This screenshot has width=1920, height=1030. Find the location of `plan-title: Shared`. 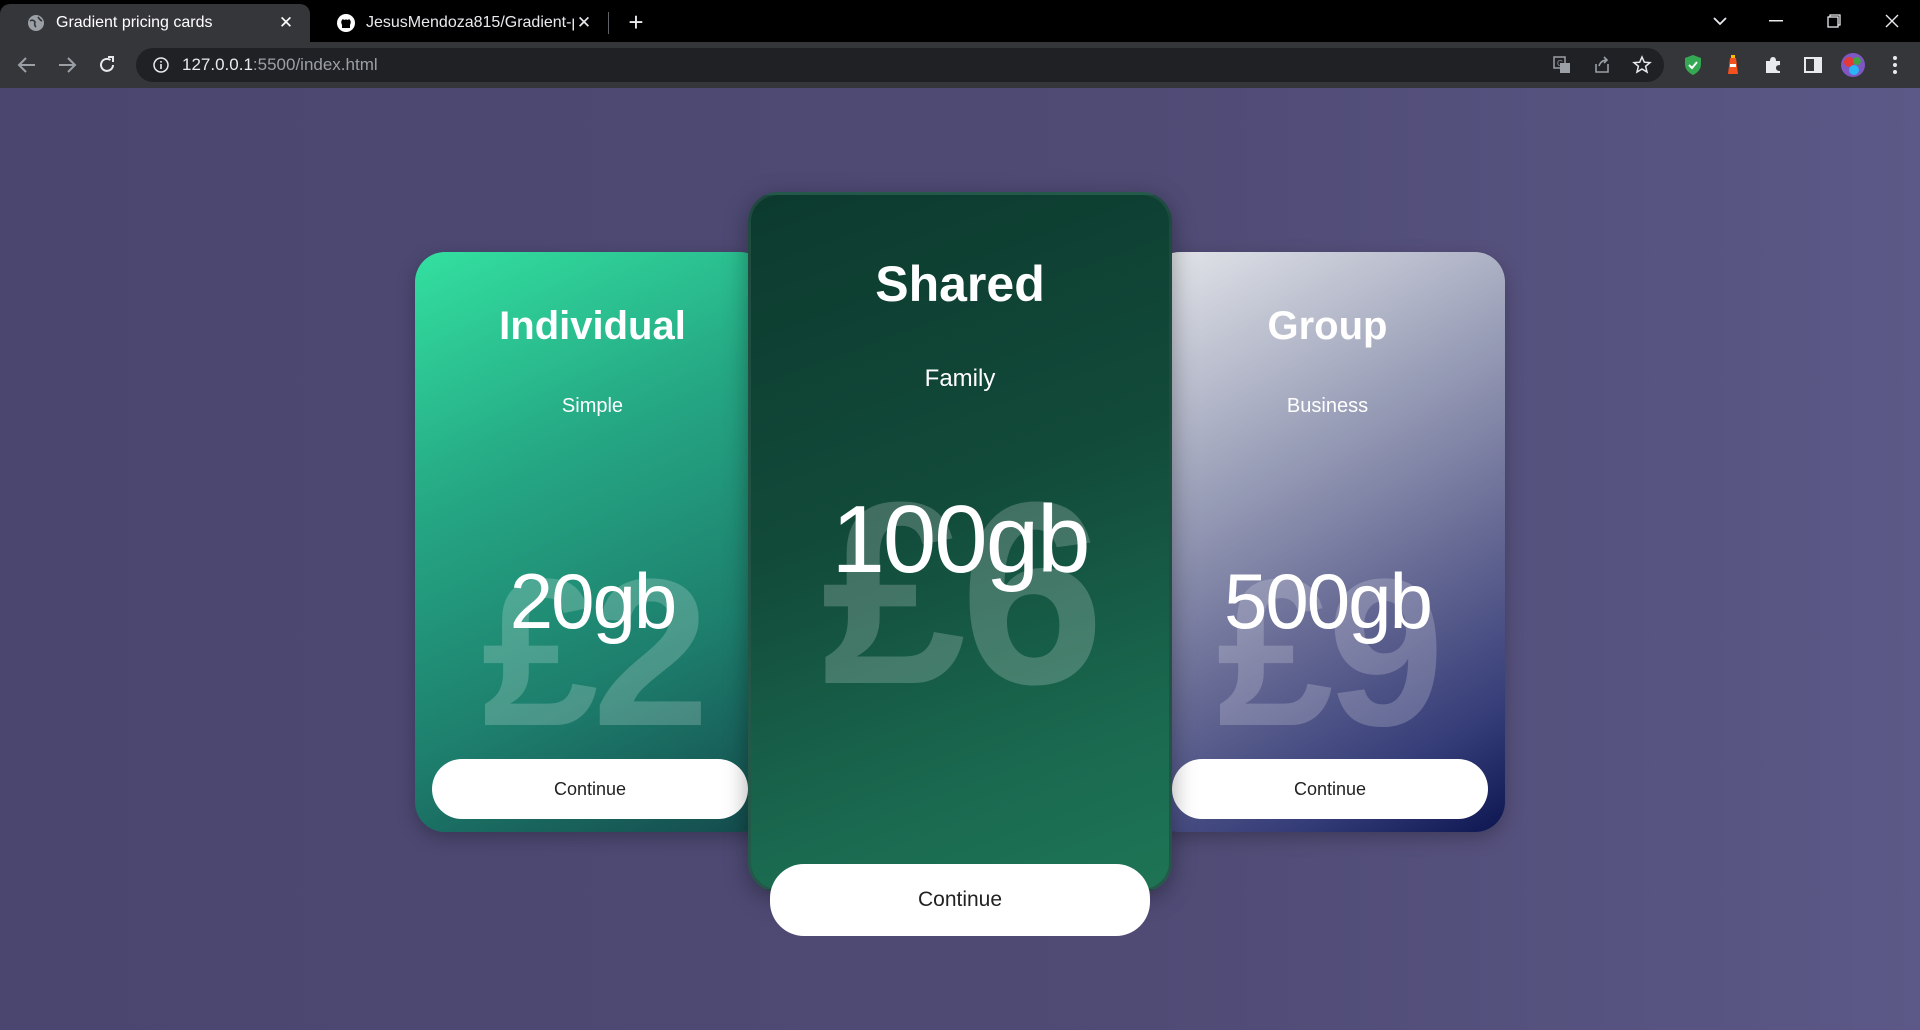

plan-title: Shared is located at coordinates (960, 284).